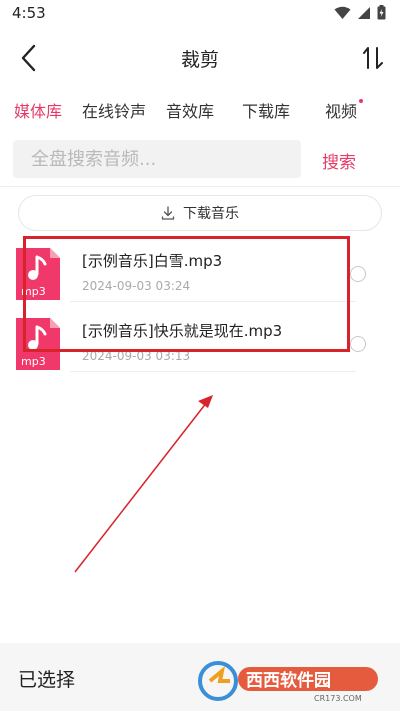  I want to click on download-music-button: 下载音乐, so click(200, 213).